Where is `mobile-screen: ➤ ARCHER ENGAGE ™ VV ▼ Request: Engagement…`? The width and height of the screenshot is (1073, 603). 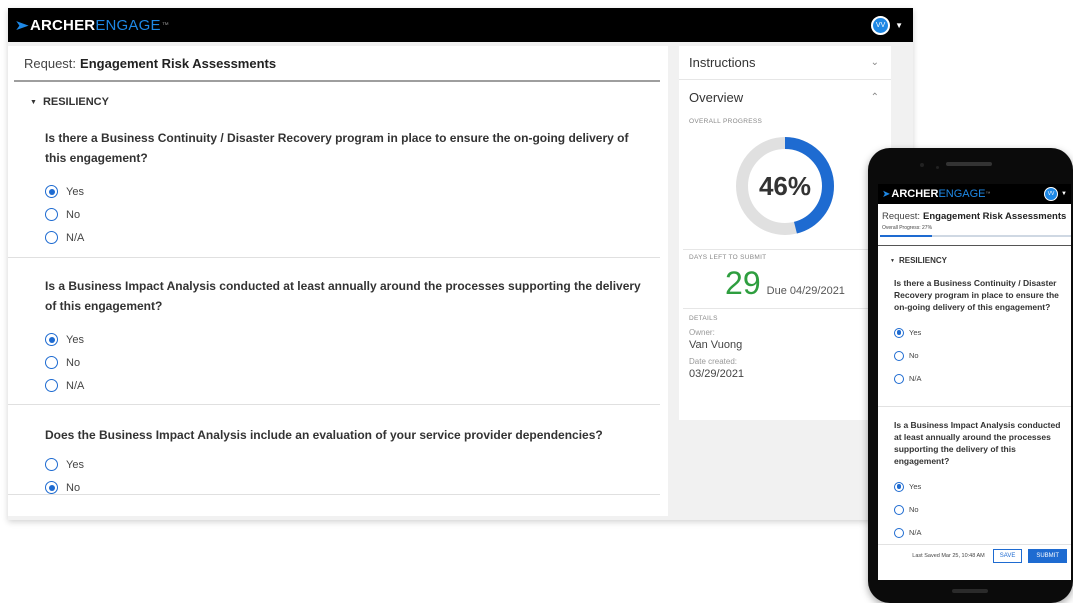
mobile-screen: ➤ ARCHER ENGAGE ™ VV ▼ Request: Engagement… is located at coordinates (974, 382).